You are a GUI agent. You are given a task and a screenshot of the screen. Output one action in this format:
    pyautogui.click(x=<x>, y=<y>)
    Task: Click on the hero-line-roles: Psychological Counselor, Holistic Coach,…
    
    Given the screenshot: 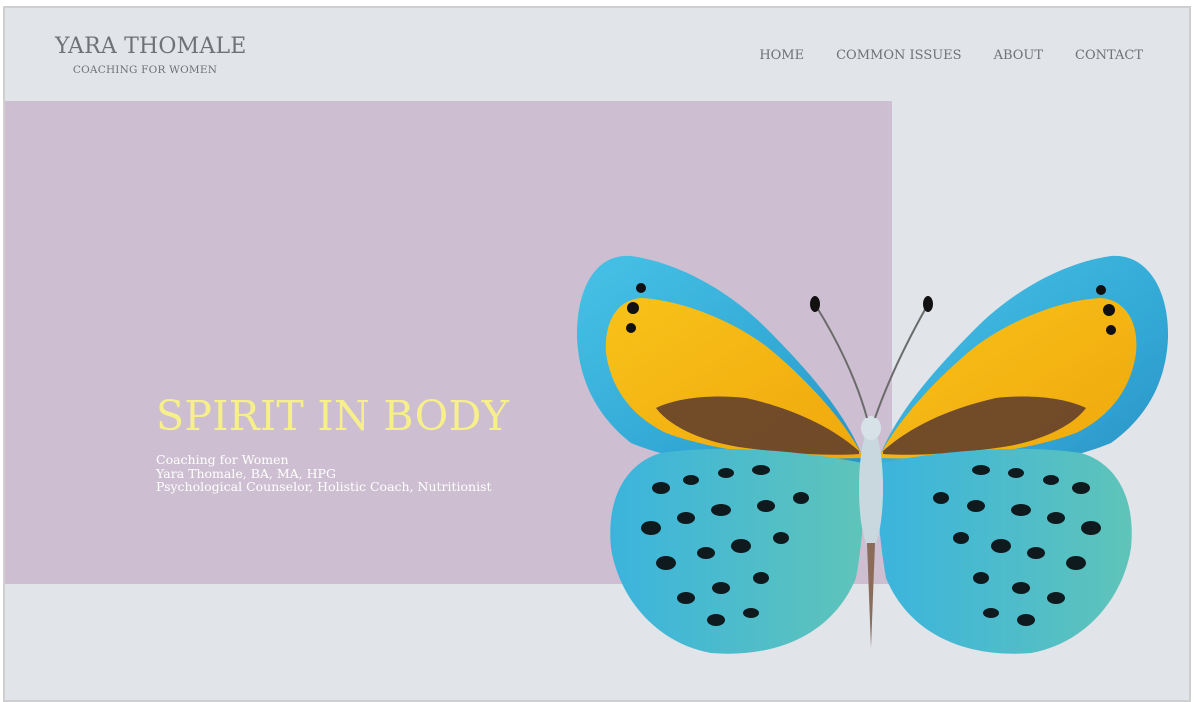 What is the action you would take?
    pyautogui.click(x=324, y=486)
    